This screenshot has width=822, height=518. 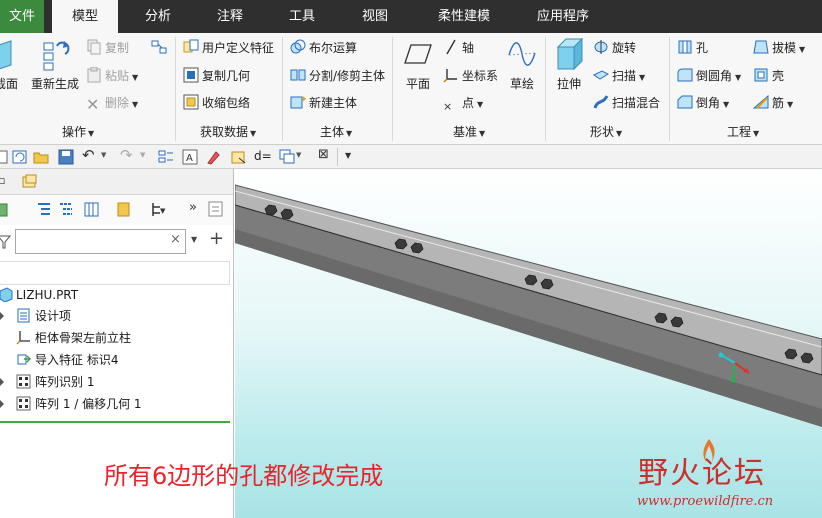 I want to click on add-filter-icon: +, so click(x=216, y=238).